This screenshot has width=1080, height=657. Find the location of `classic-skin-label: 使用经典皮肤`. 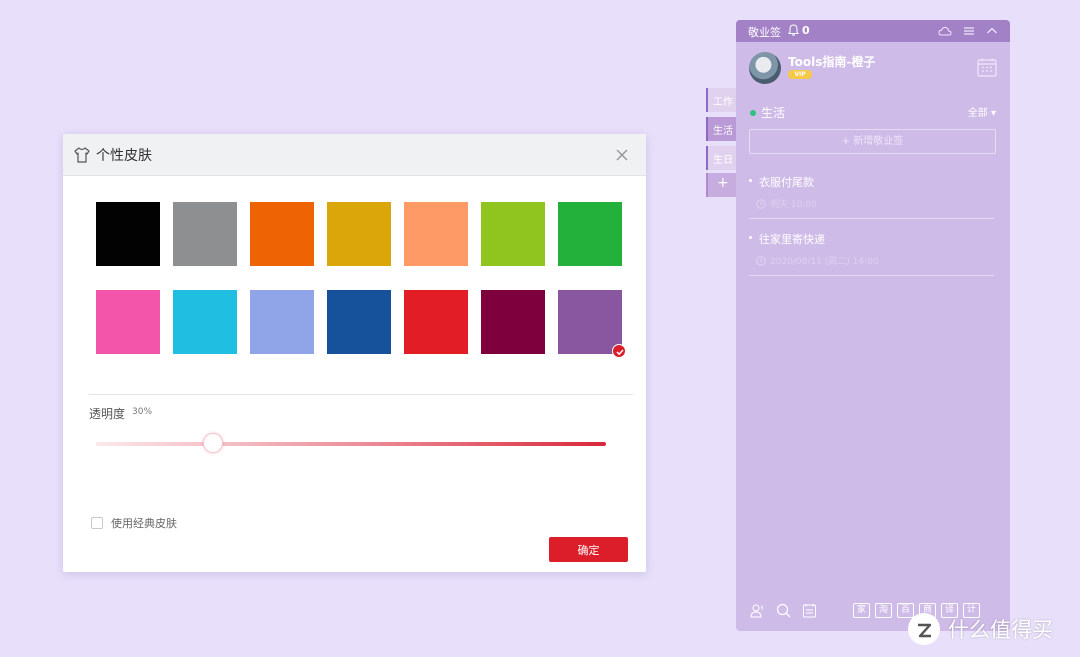

classic-skin-label: 使用经典皮肤 is located at coordinates (144, 523).